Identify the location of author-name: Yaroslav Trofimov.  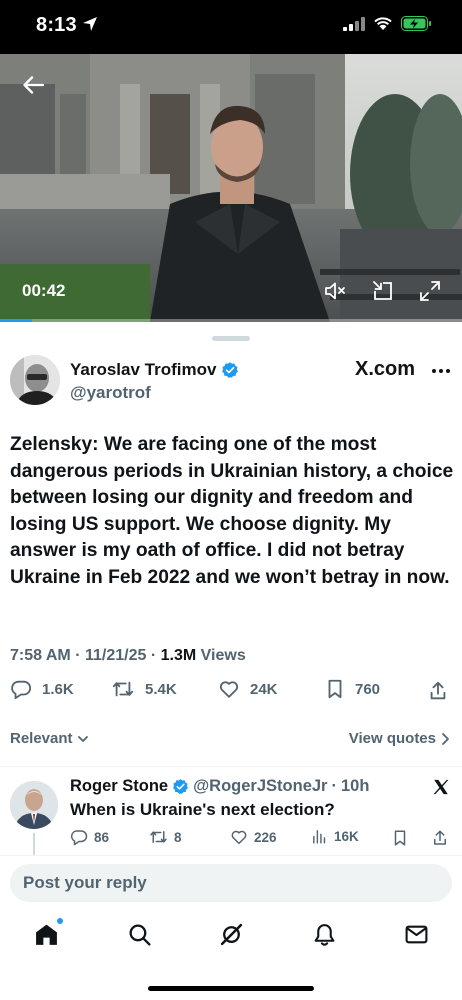
(154, 370).